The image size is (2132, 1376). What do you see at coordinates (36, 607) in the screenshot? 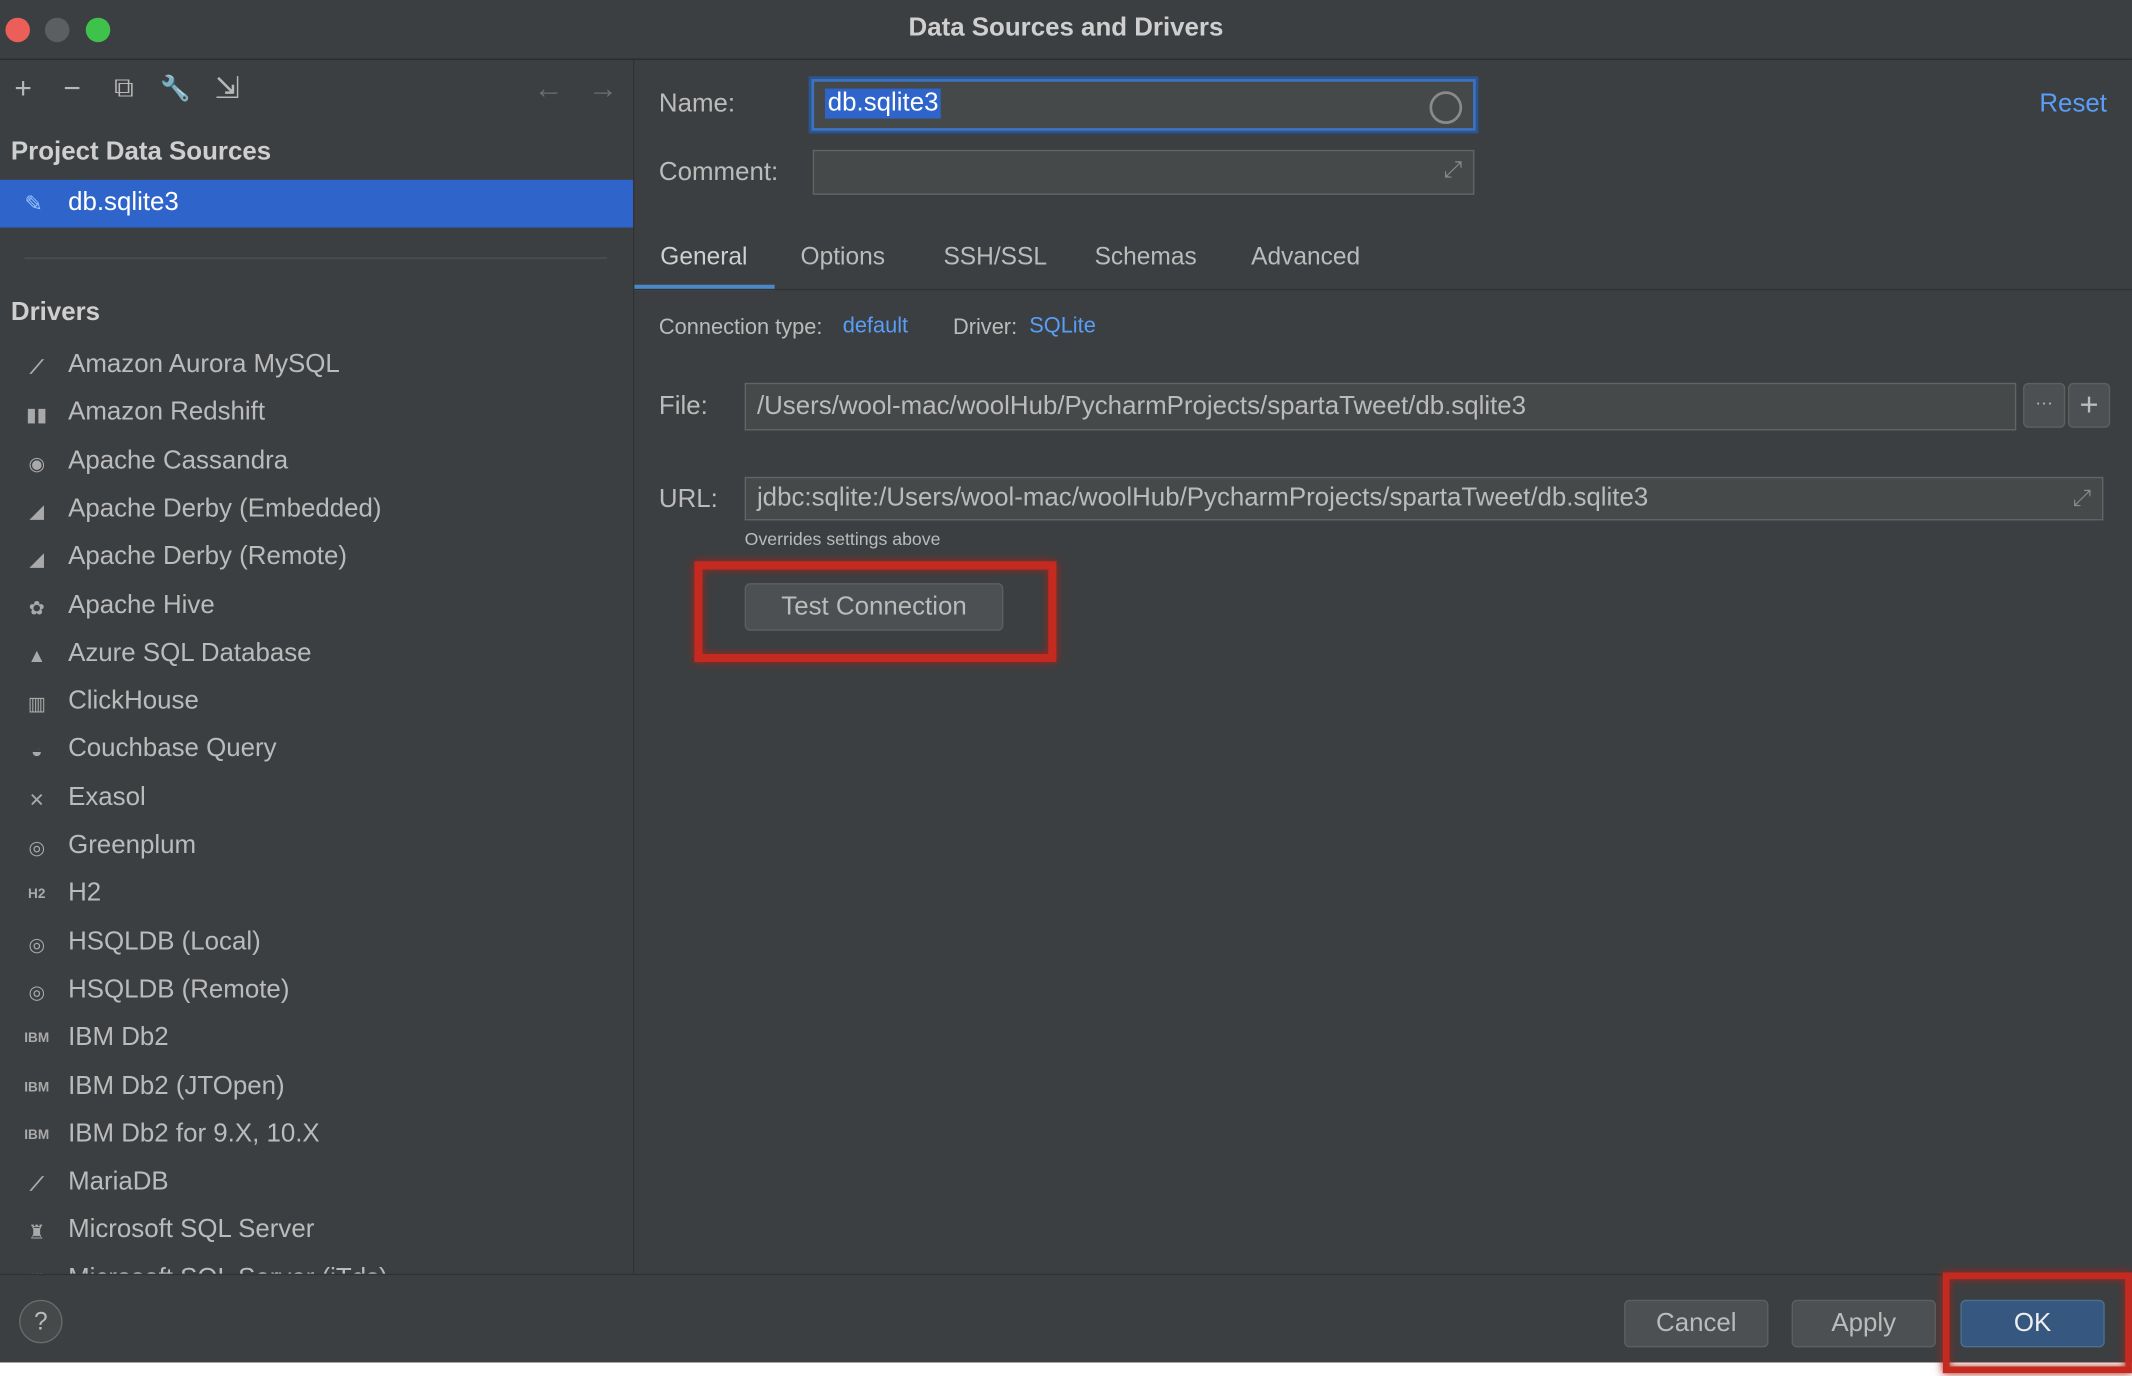
I see `driver-icon: ✿` at bounding box center [36, 607].